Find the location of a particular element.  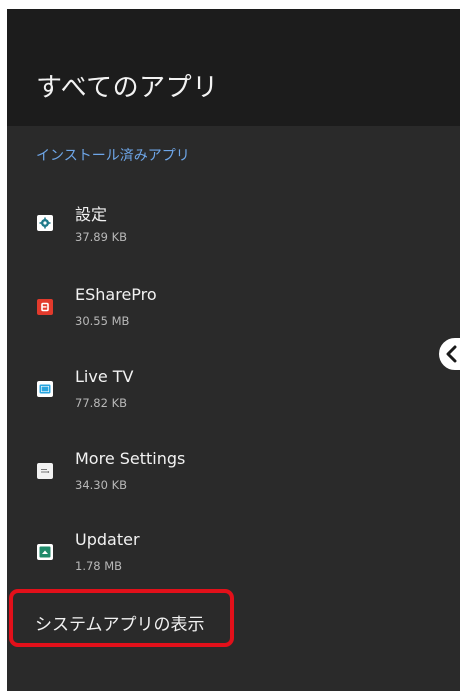

section-label-installed: インストール済みアプリ is located at coordinates (113, 156).